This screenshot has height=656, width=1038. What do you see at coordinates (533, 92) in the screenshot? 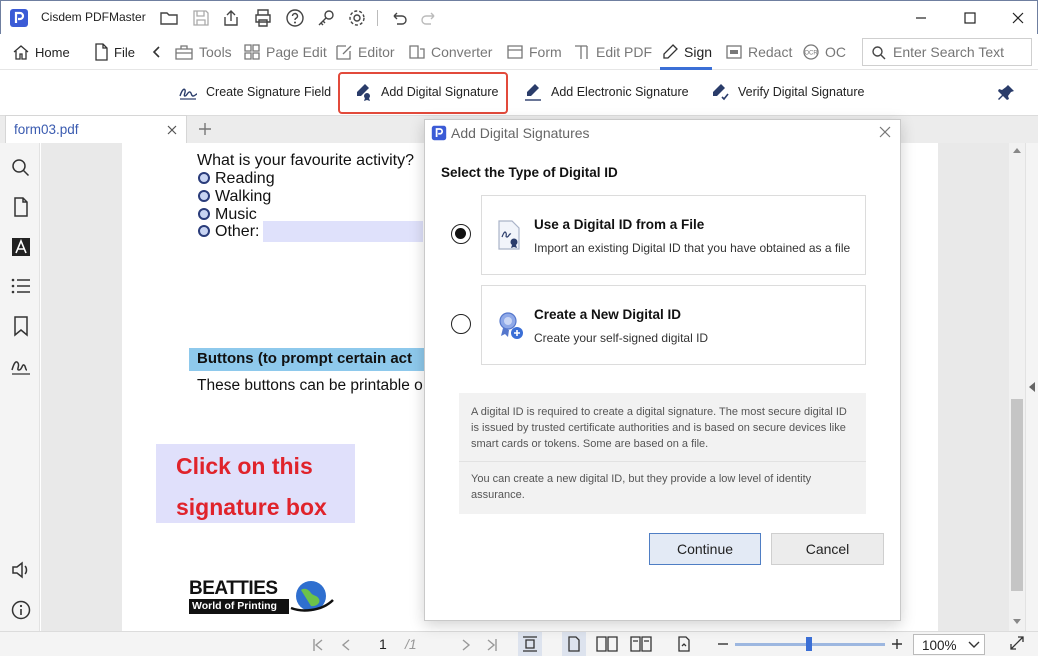
I see `electronic-signature-icon` at bounding box center [533, 92].